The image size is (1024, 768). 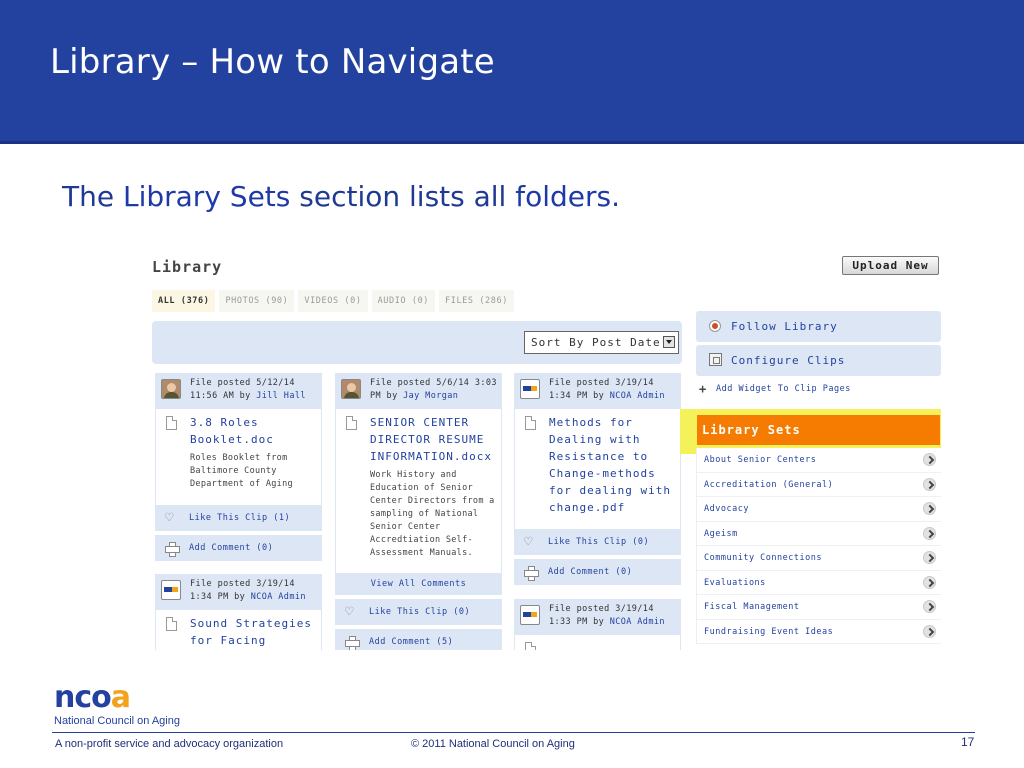 What do you see at coordinates (669, 342) in the screenshot?
I see `chevron-down-icon` at bounding box center [669, 342].